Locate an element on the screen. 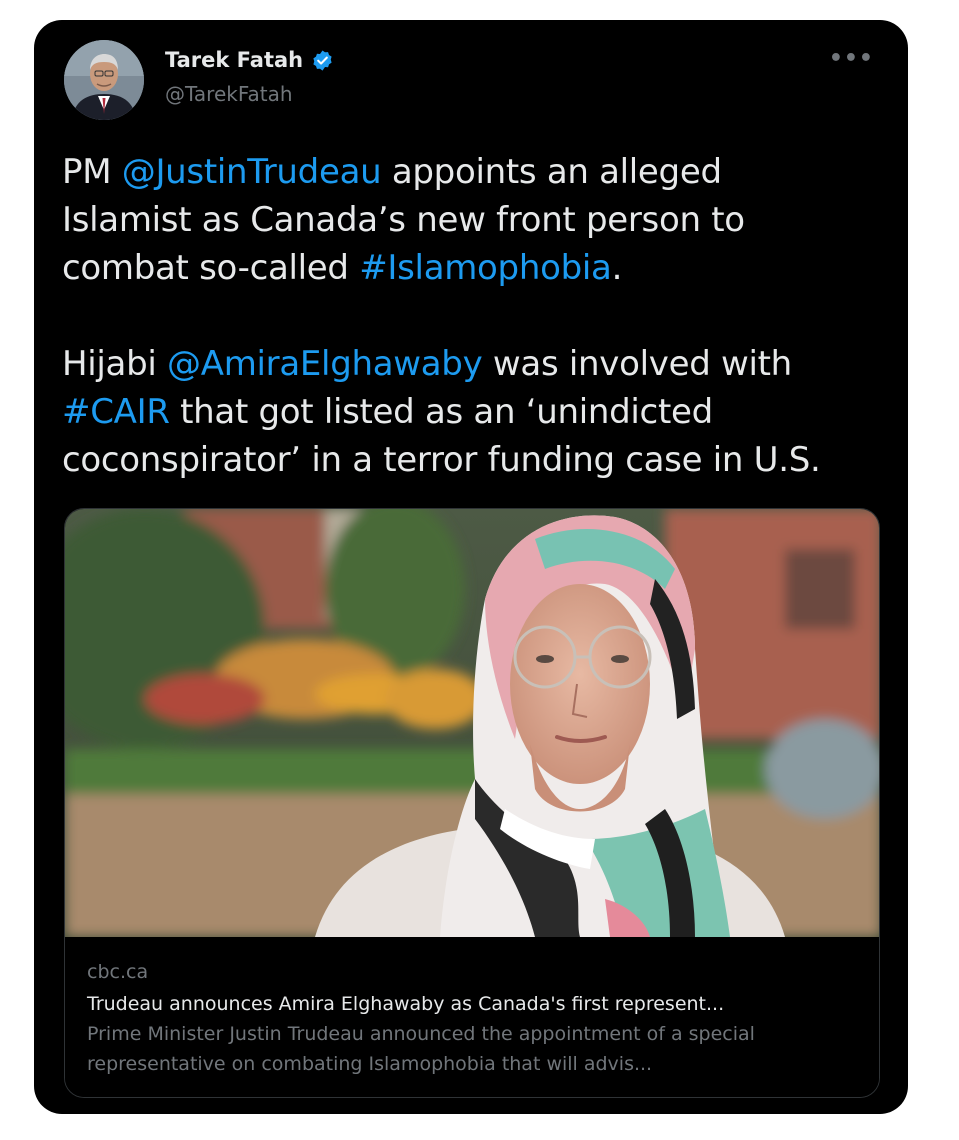  mention-link: @AmiraElghawaby is located at coordinates (325, 364).